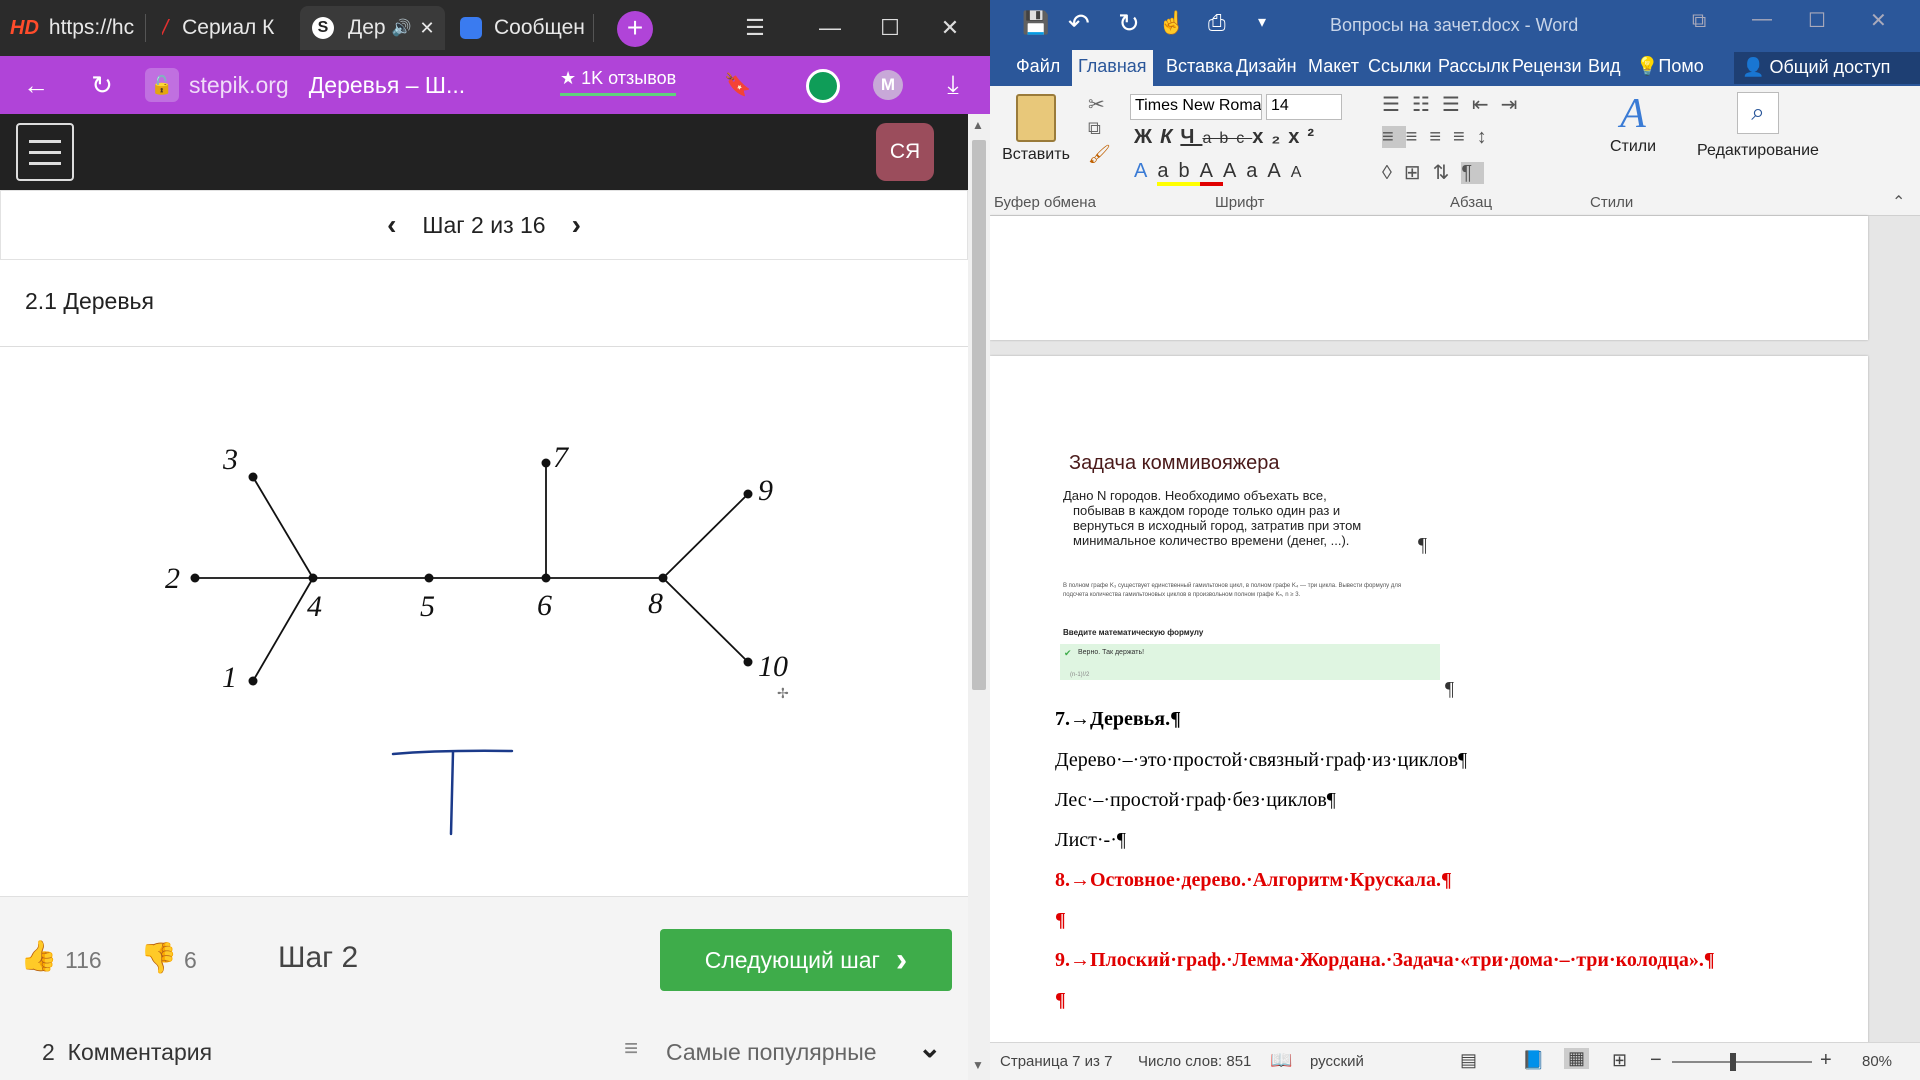 Image resolution: width=1920 pixels, height=1080 pixels. What do you see at coordinates (1758, 125) in the screenshot?
I see `editing-button: ⌕ Редактирование` at bounding box center [1758, 125].